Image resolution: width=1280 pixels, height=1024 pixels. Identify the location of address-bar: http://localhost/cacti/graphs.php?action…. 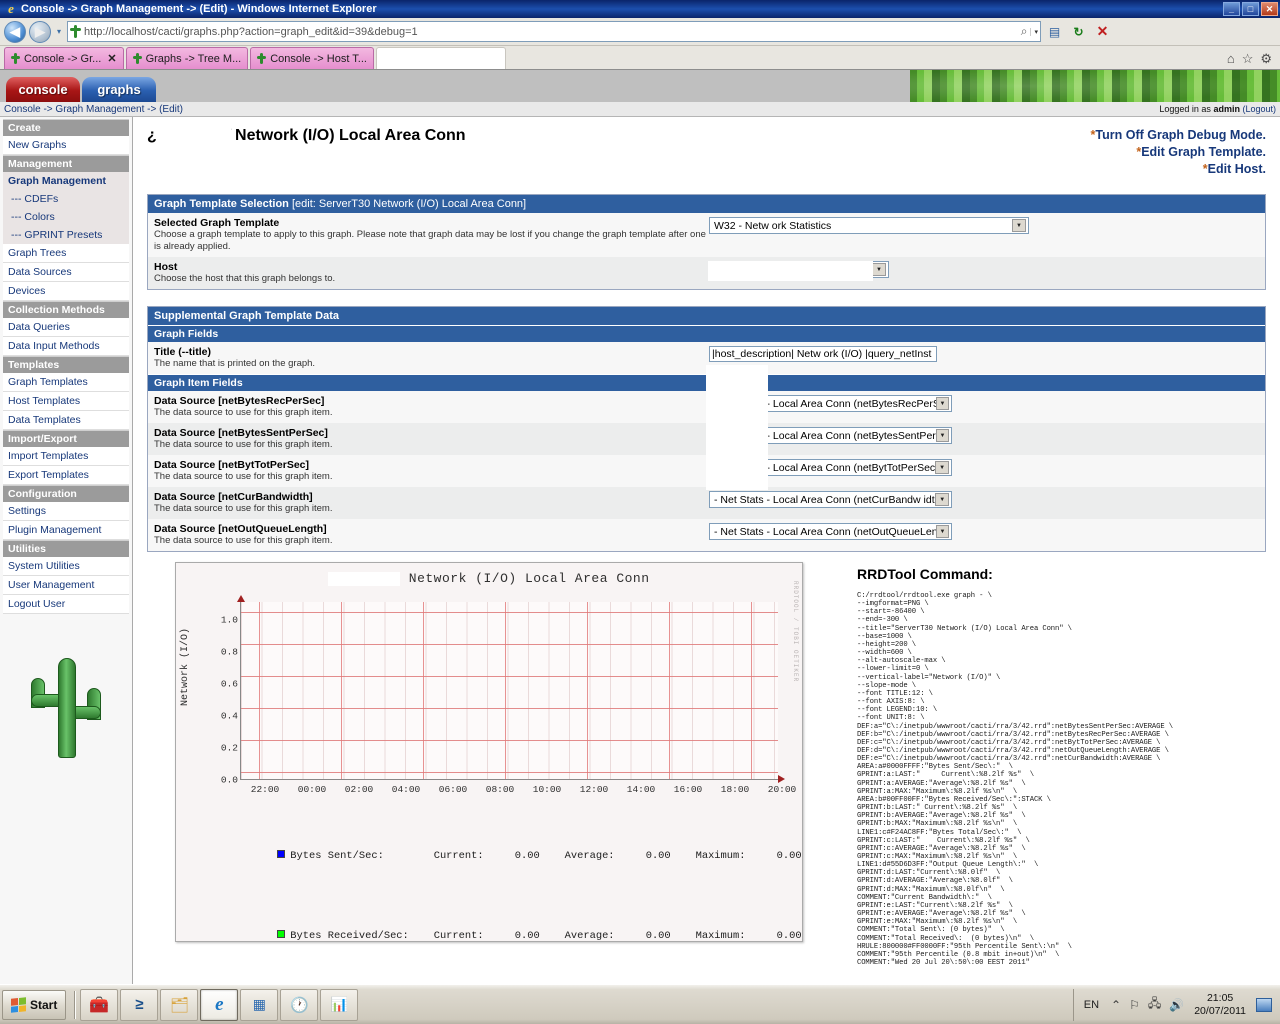
(554, 31).